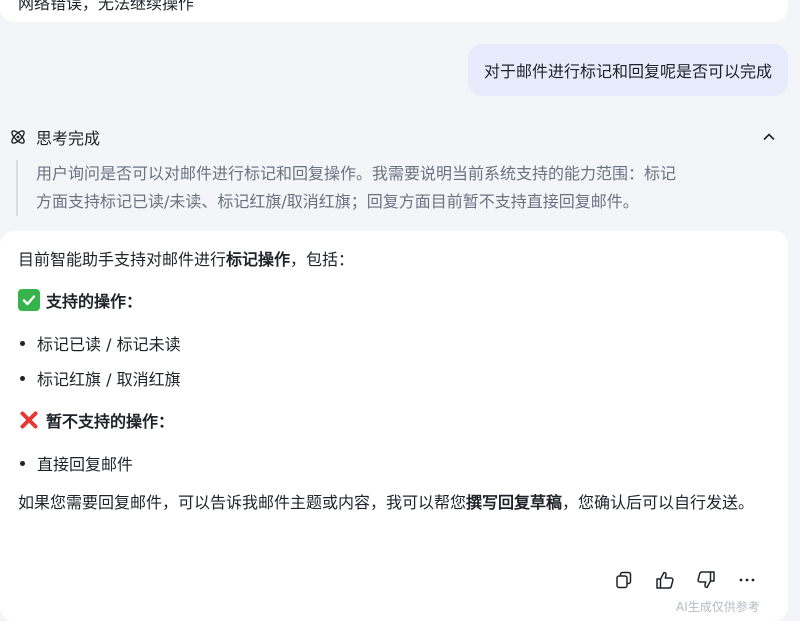 This screenshot has width=800, height=621. Describe the element at coordinates (718, 607) in the screenshot. I see `ai-disclaimer: AI生成仅供参考` at that location.